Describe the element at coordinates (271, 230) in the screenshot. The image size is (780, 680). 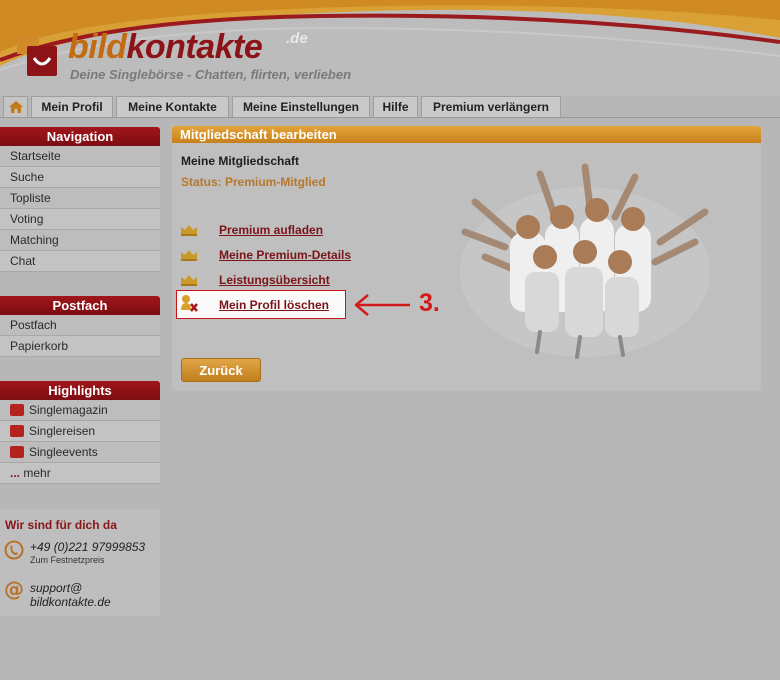
I see `link-premium-aufladen: Premium aufladen` at that location.